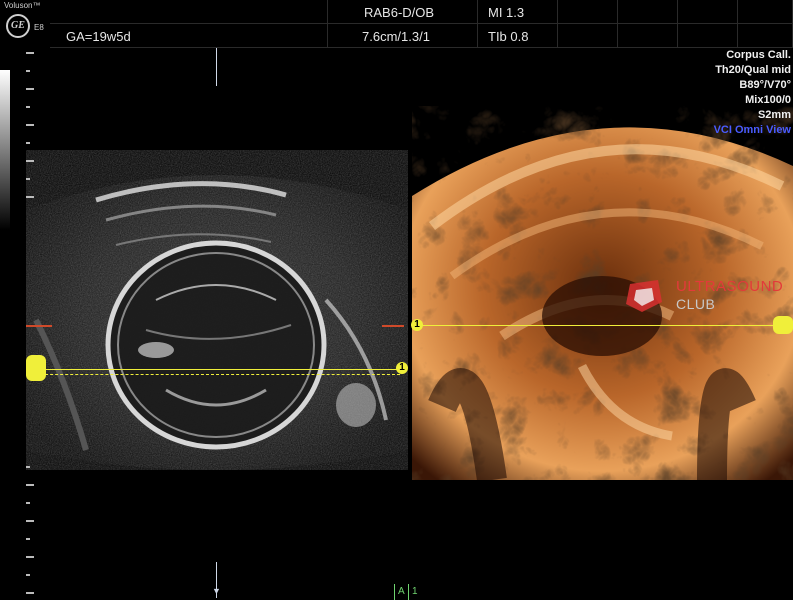  I want to click on scan-line-top, so click(216, 67).